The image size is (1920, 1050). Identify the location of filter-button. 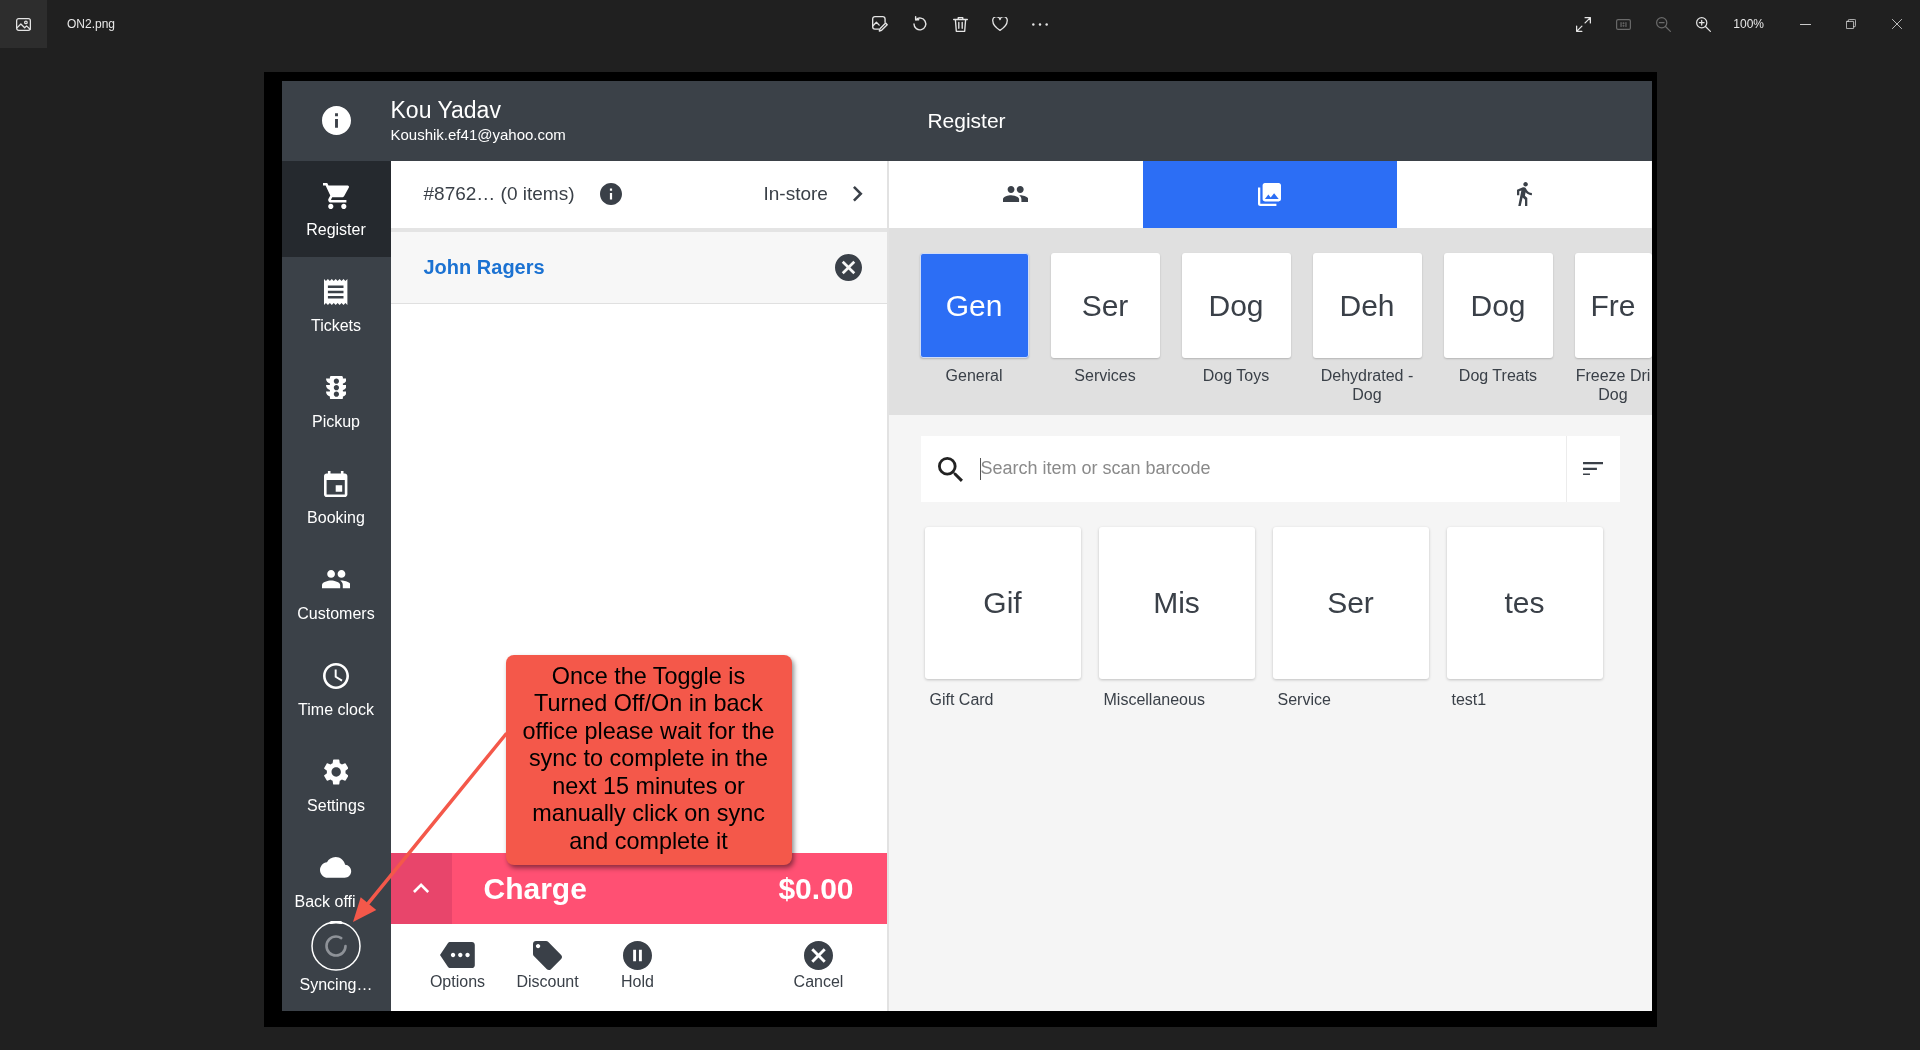
(1592, 468).